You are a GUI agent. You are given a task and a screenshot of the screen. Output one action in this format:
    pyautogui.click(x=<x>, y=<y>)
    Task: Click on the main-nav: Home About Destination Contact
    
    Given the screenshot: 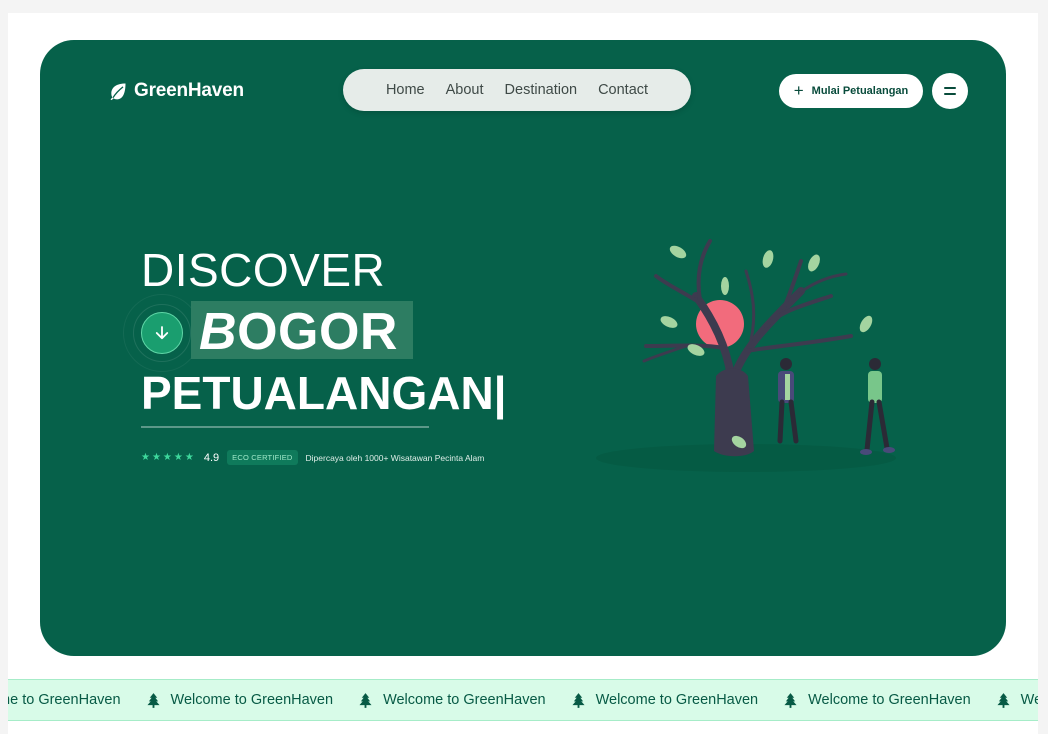 What is the action you would take?
    pyautogui.click(x=517, y=90)
    